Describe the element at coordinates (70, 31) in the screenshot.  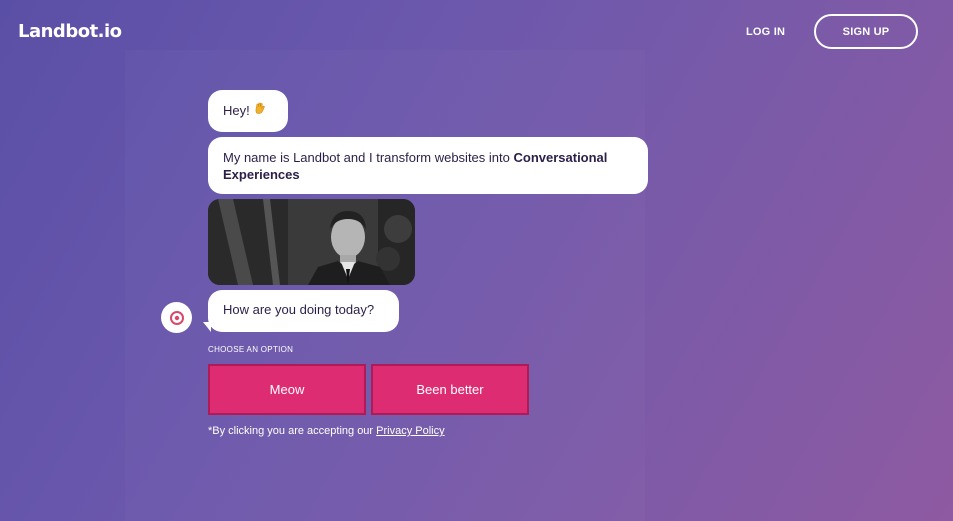
I see `landbot-logo: Landbot.io` at that location.